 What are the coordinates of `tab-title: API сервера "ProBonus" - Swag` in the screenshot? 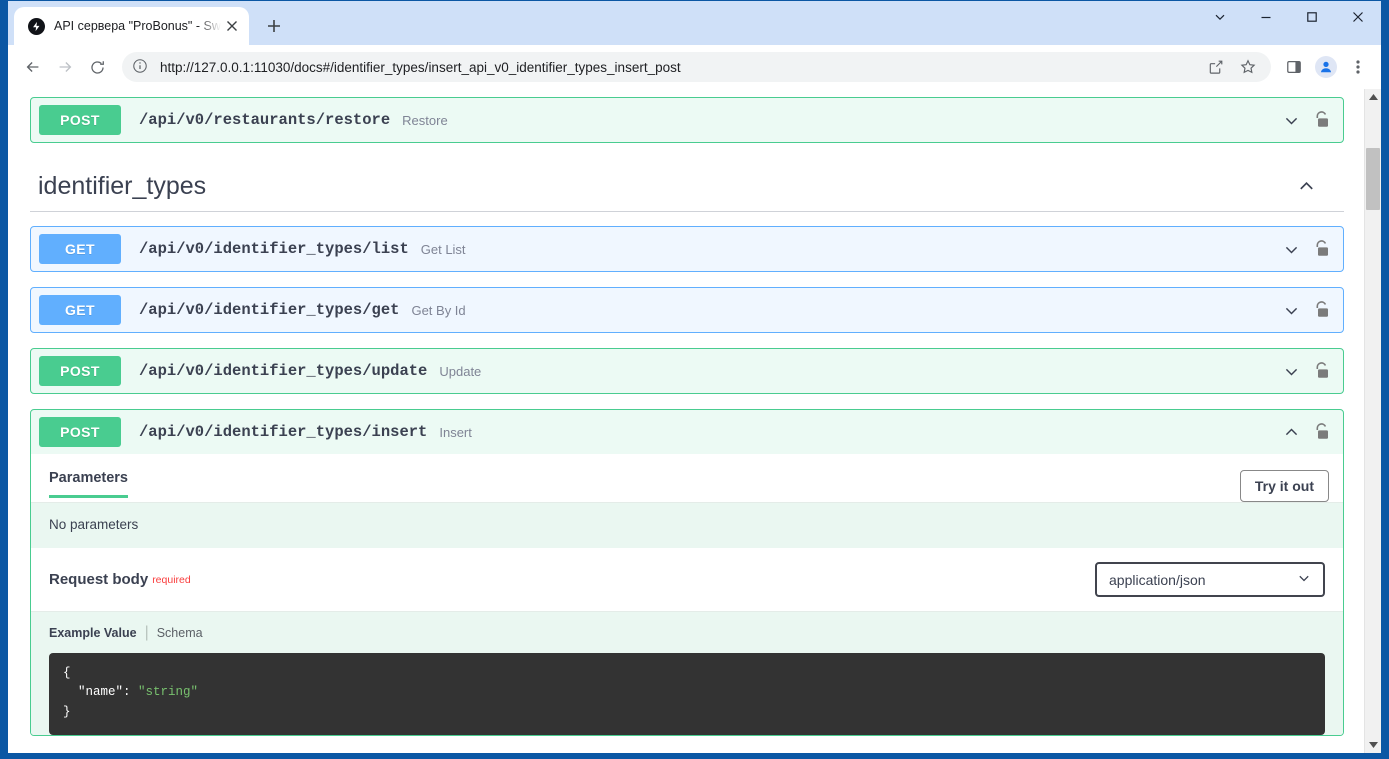 It's located at (137, 26).